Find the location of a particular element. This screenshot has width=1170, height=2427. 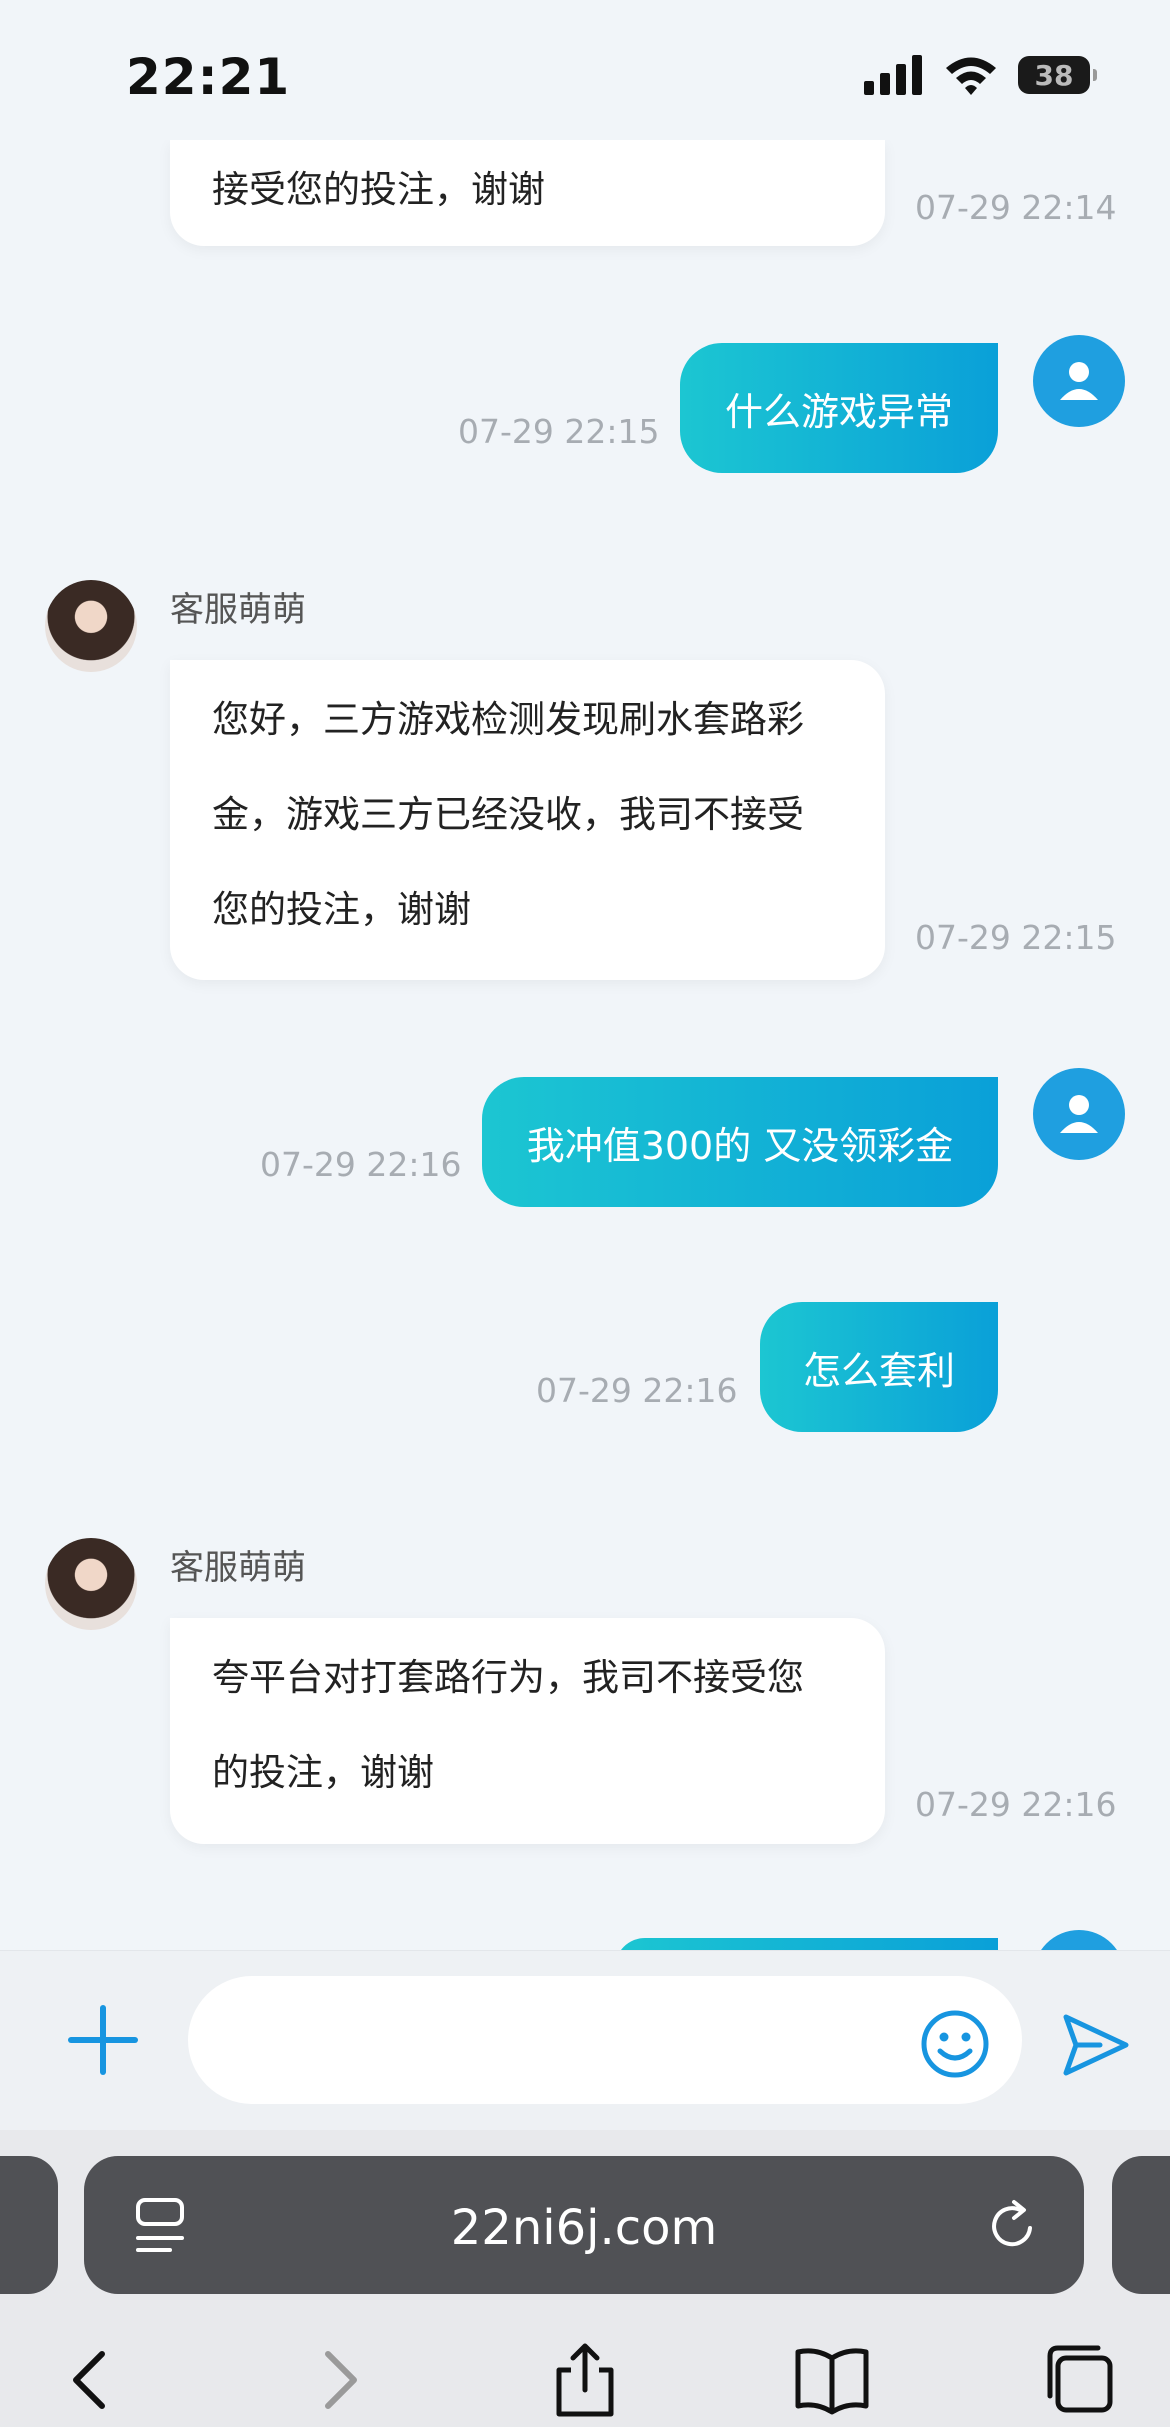

status-time: 22:21 is located at coordinates (208, 77).